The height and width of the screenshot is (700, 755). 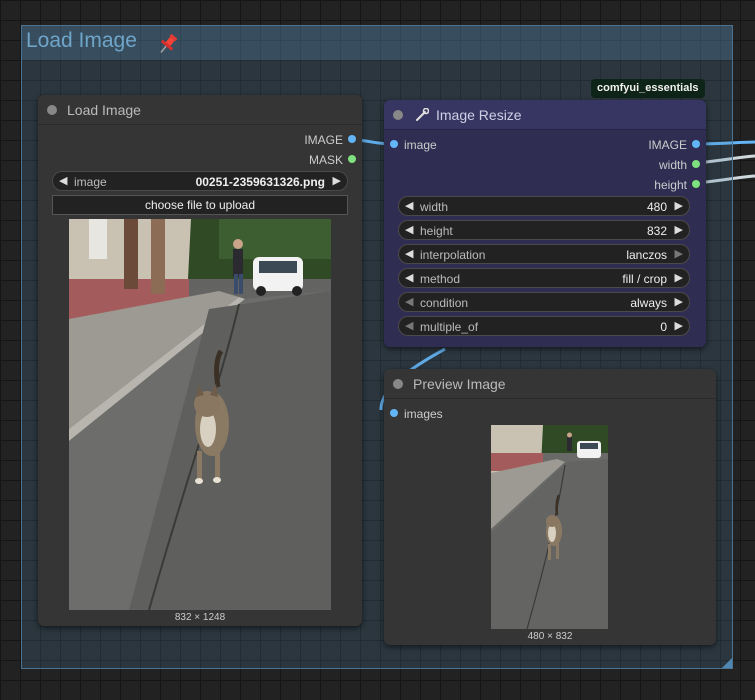 I want to click on output-slot-mask, so click(x=352, y=159).